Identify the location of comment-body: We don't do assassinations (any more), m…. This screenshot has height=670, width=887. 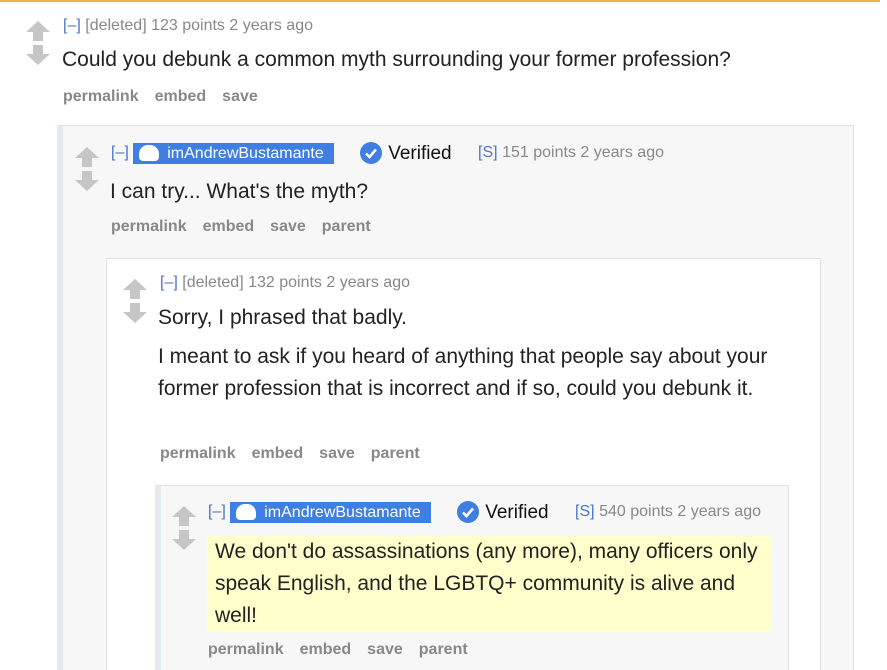
(490, 584).